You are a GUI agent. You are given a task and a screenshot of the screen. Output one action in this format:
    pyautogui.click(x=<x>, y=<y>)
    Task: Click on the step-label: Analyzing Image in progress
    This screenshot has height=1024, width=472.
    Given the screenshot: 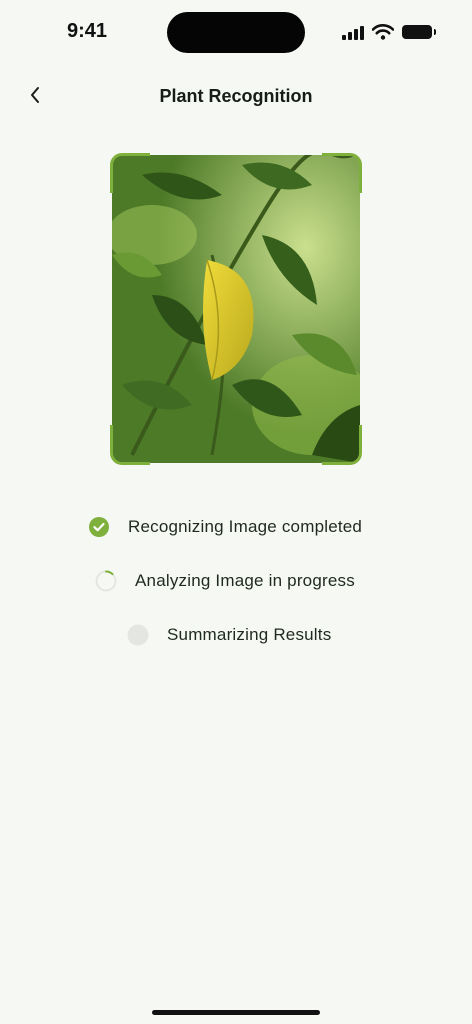 What is the action you would take?
    pyautogui.click(x=245, y=580)
    